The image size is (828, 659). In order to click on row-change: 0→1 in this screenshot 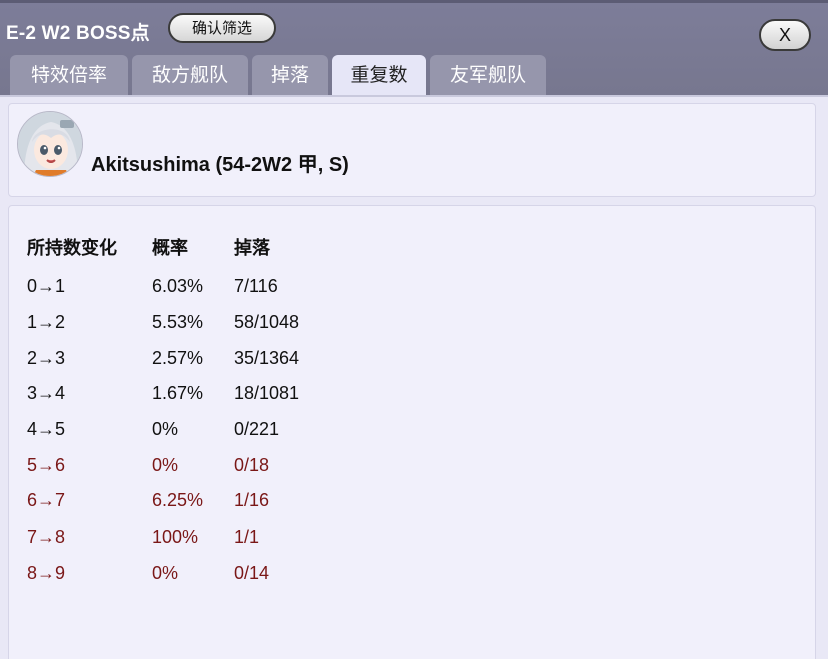, I will do `click(46, 286)`.